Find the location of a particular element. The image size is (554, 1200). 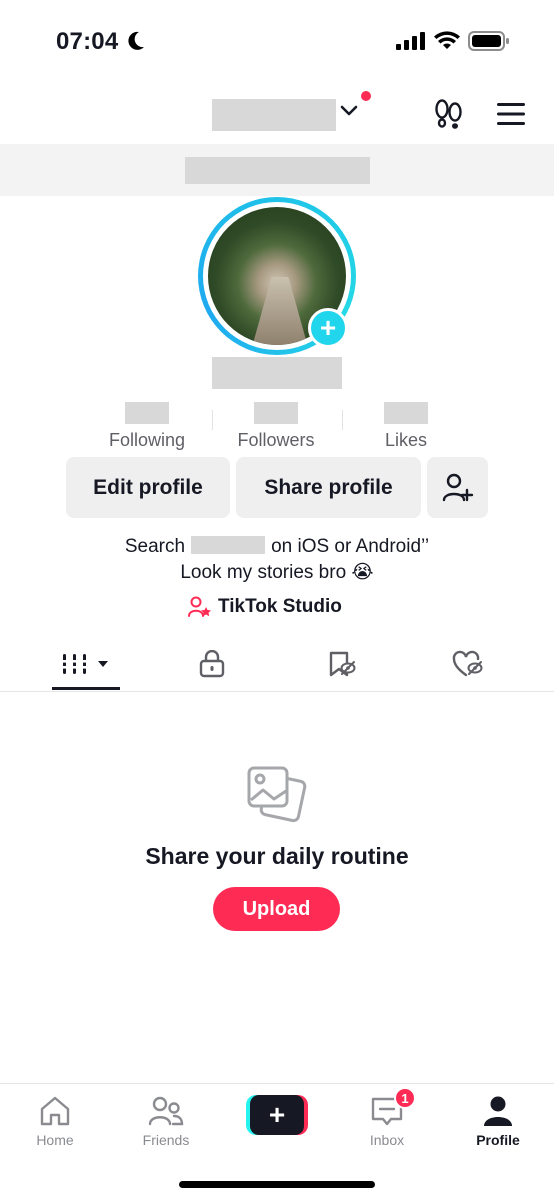

add-friend-button is located at coordinates (457, 487).